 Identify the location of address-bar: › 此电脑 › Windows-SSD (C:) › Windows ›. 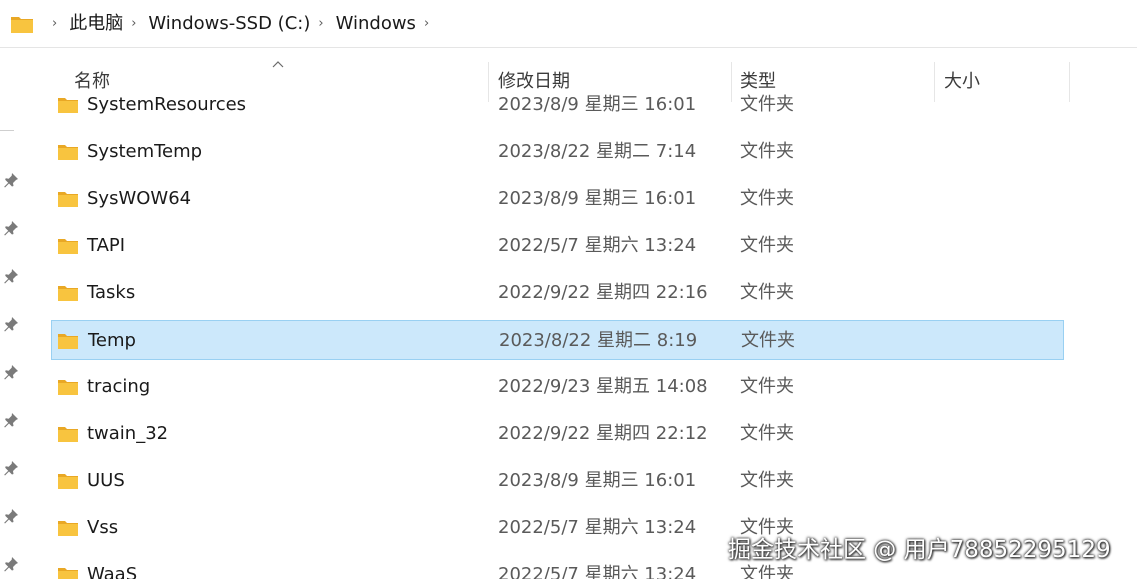
(568, 24).